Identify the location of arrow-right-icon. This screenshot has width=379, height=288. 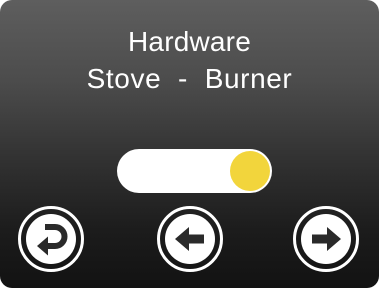
(326, 239).